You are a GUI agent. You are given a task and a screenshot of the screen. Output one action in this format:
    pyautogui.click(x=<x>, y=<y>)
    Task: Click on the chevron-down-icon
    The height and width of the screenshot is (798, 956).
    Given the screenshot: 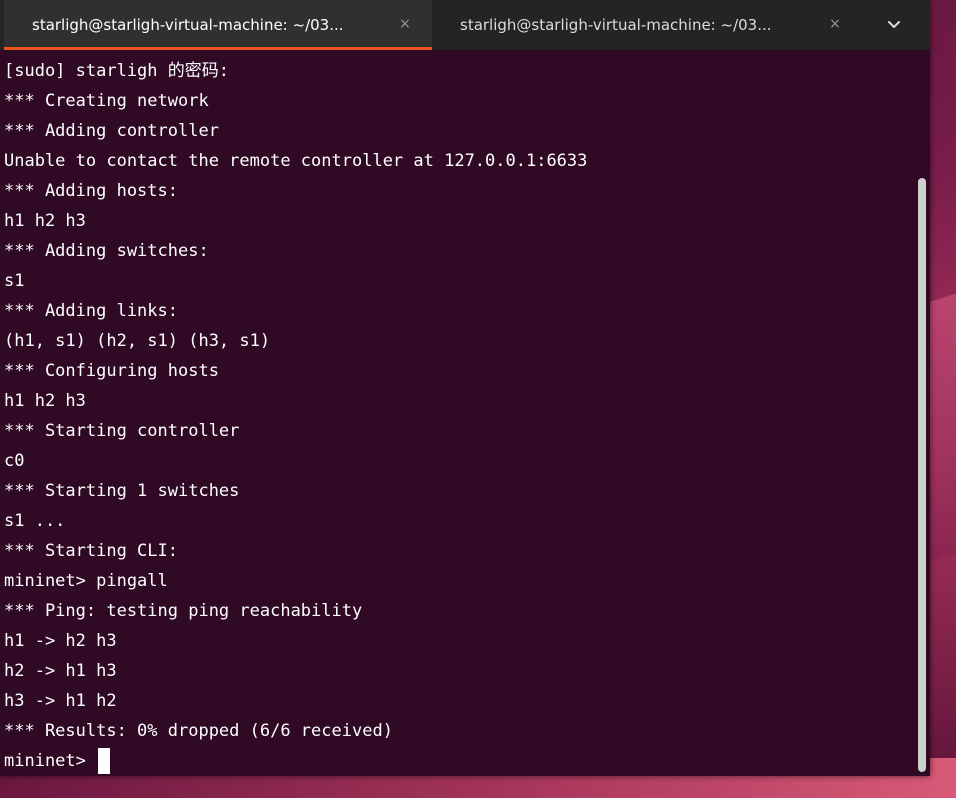 What is the action you would take?
    pyautogui.click(x=894, y=24)
    